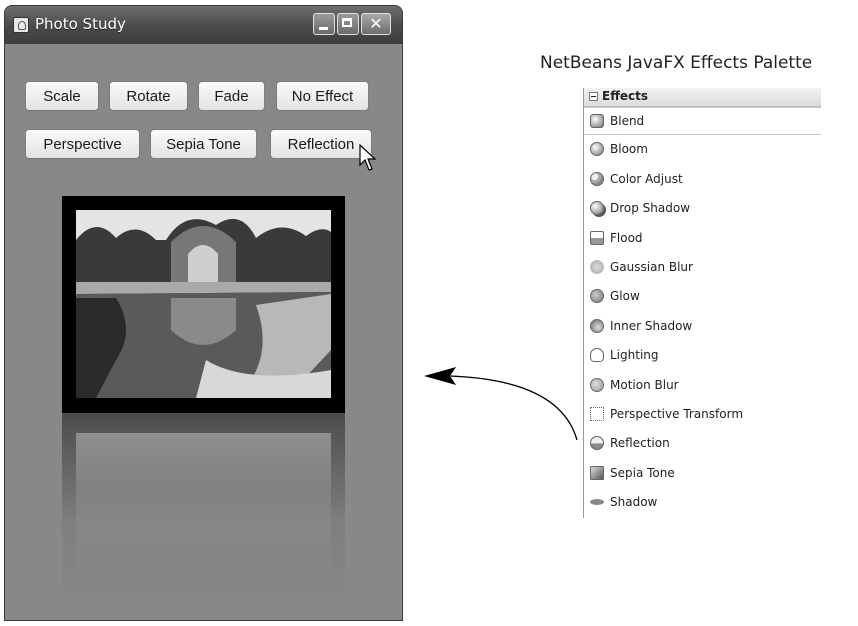 The height and width of the screenshot is (626, 858). What do you see at coordinates (634, 355) in the screenshot?
I see `palette-item-label: Lighting` at bounding box center [634, 355].